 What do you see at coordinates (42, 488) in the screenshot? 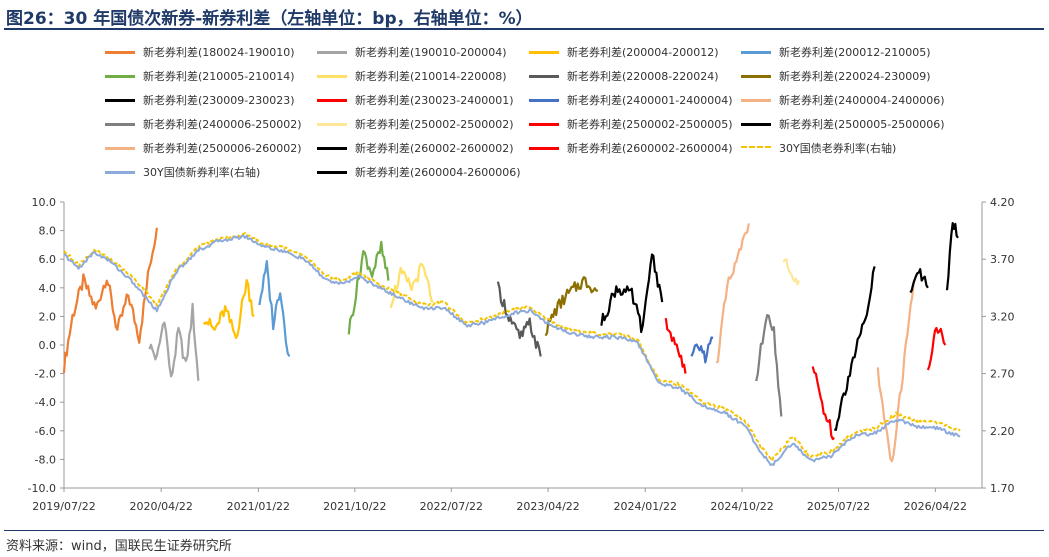
I see `y-left-tick-label: -10.0` at bounding box center [42, 488].